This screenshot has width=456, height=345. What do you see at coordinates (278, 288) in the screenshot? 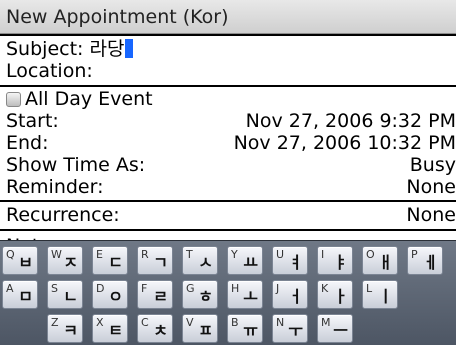
I see `key-latin-label: J` at bounding box center [278, 288].